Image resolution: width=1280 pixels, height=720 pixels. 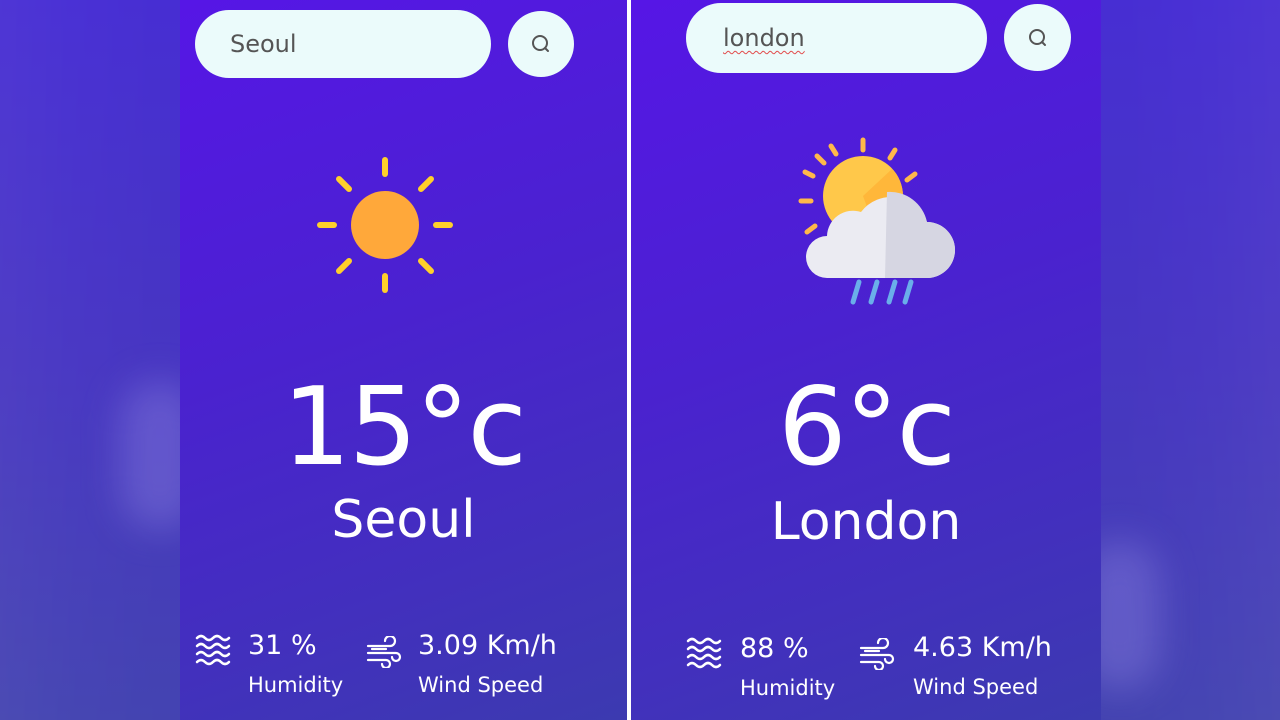 What do you see at coordinates (404, 427) in the screenshot?
I see `temperature: 15°c` at bounding box center [404, 427].